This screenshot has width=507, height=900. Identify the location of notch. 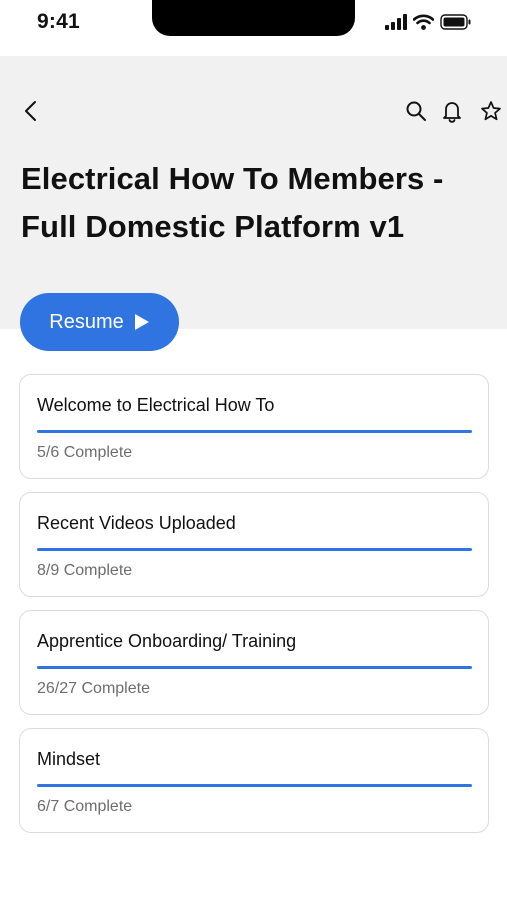
(253, 18).